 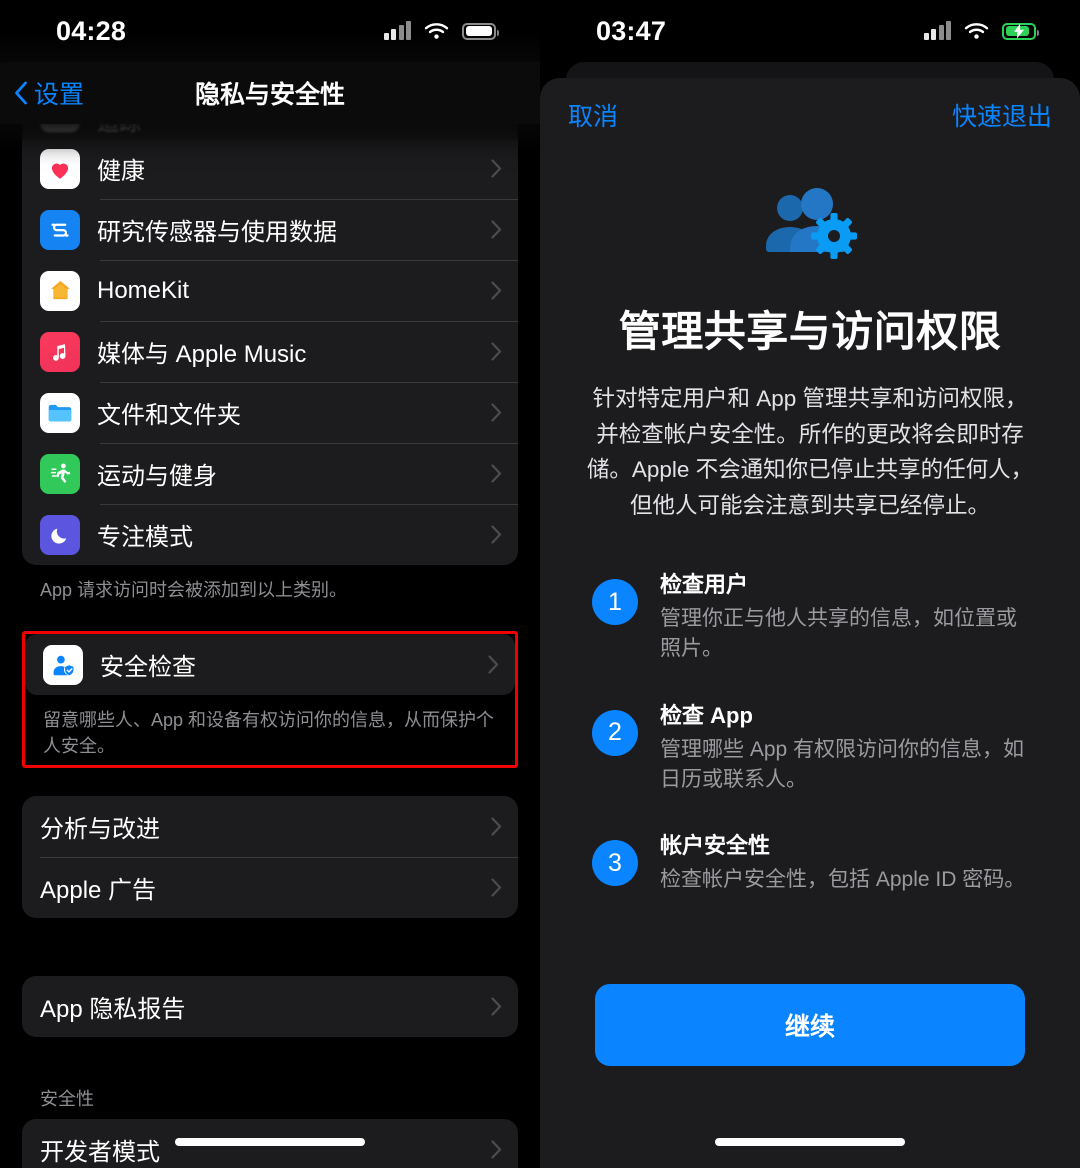 I want to click on files-icon, so click(x=60, y=412).